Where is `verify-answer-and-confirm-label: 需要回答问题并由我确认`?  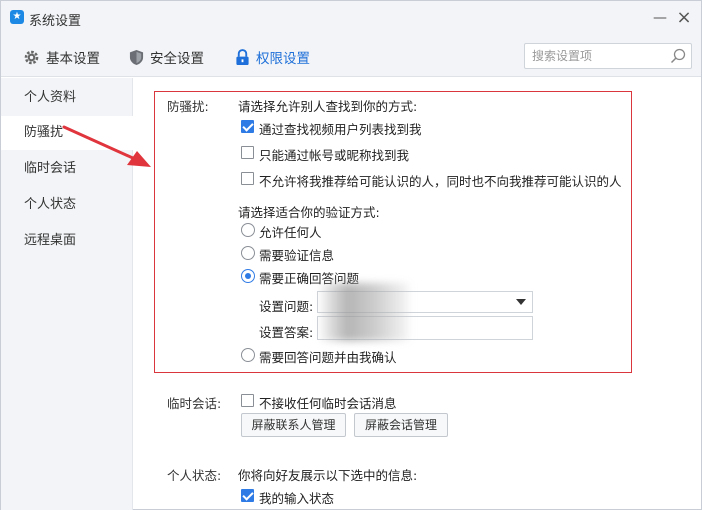 verify-answer-and-confirm-label: 需要回答问题并由我确认 is located at coordinates (328, 356).